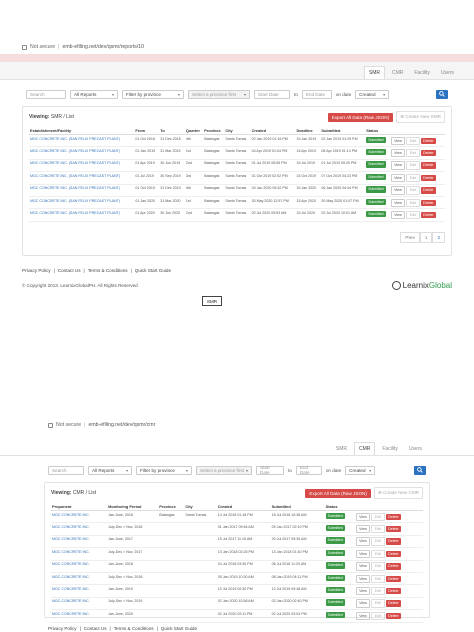 The image size is (474, 632). I want to click on create-new-button: ⊕ Create New SMR, so click(420, 117).